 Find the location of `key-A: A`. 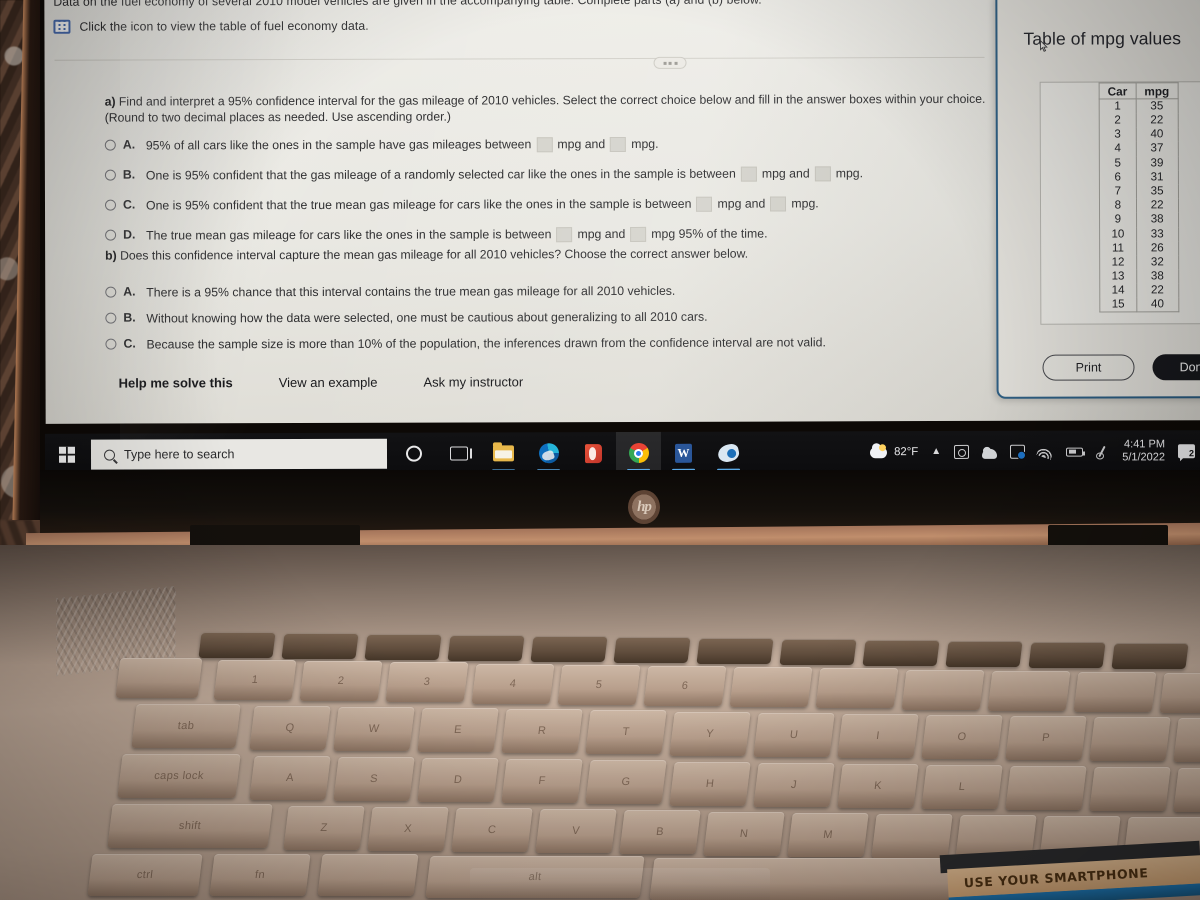

key-A: A is located at coordinates (290, 778).